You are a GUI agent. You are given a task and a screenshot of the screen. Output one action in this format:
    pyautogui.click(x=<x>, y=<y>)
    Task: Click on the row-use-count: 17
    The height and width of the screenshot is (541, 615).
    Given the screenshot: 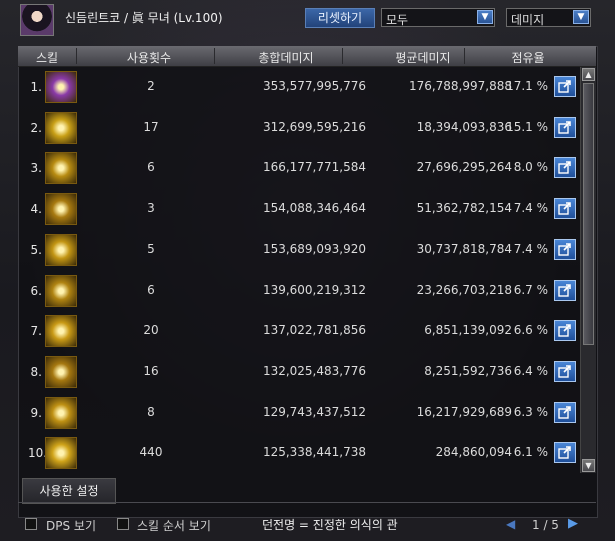 What is the action you would take?
    pyautogui.click(x=151, y=127)
    